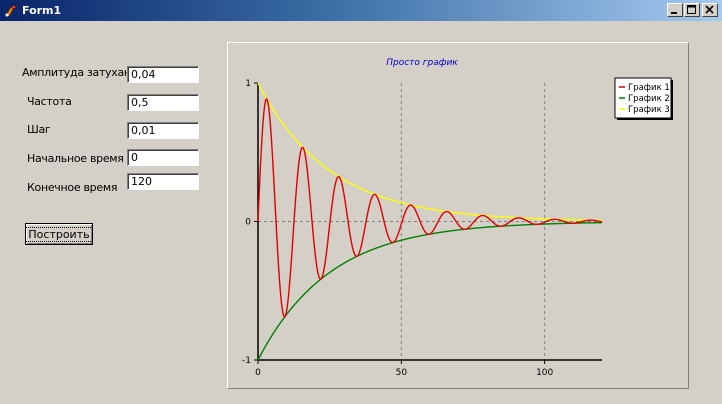  I want to click on y-tick-label: -1, so click(246, 361).